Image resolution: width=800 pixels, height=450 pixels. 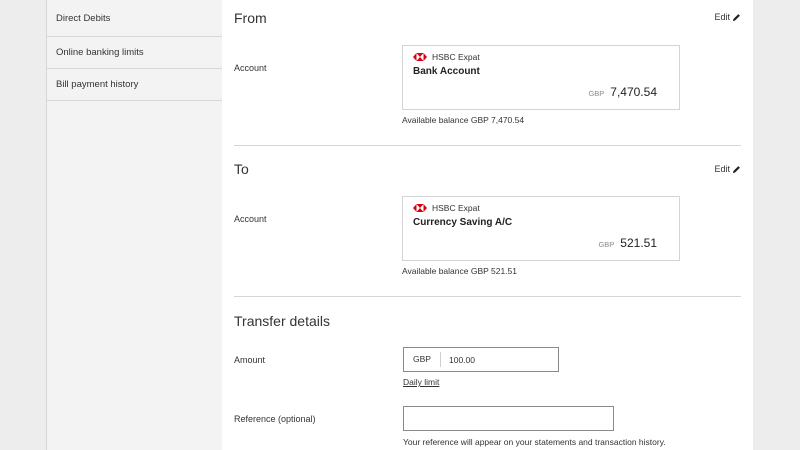 What do you see at coordinates (463, 222) in the screenshot?
I see `account-name: Currency Saving A/C` at bounding box center [463, 222].